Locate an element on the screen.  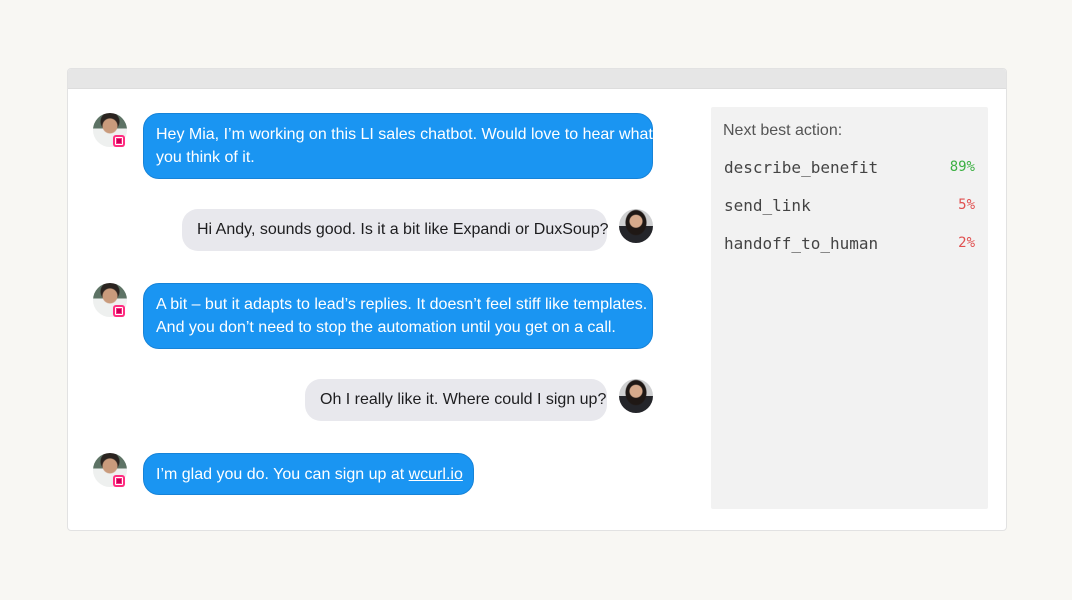
action-row: describe_benefit 89% is located at coordinates (849, 170).